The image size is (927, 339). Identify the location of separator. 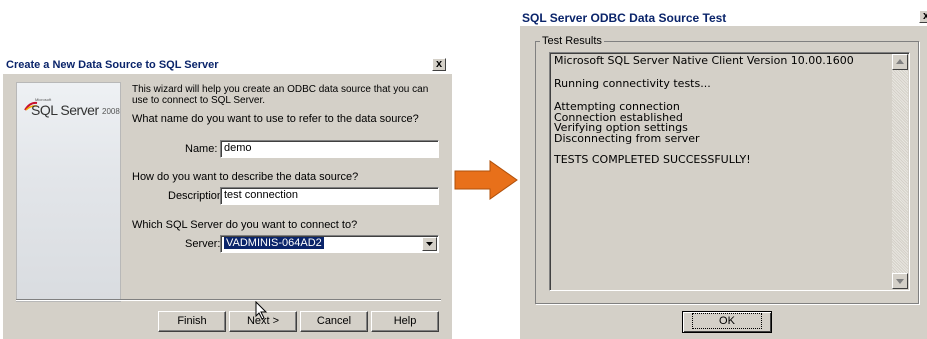
(228, 300).